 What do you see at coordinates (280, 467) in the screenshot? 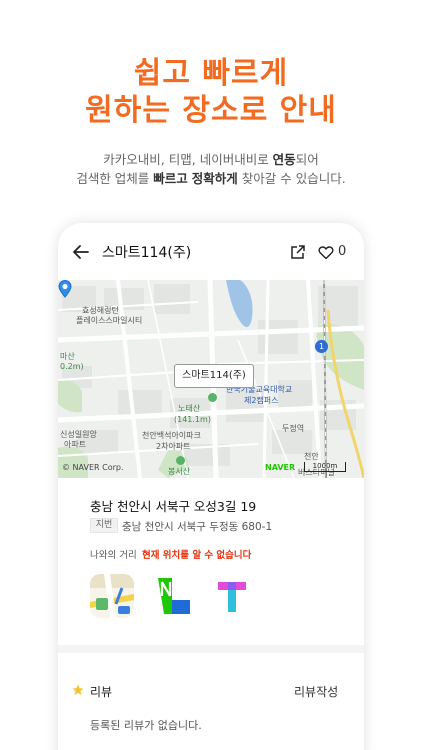
I see `naver-logo: NAVER` at bounding box center [280, 467].